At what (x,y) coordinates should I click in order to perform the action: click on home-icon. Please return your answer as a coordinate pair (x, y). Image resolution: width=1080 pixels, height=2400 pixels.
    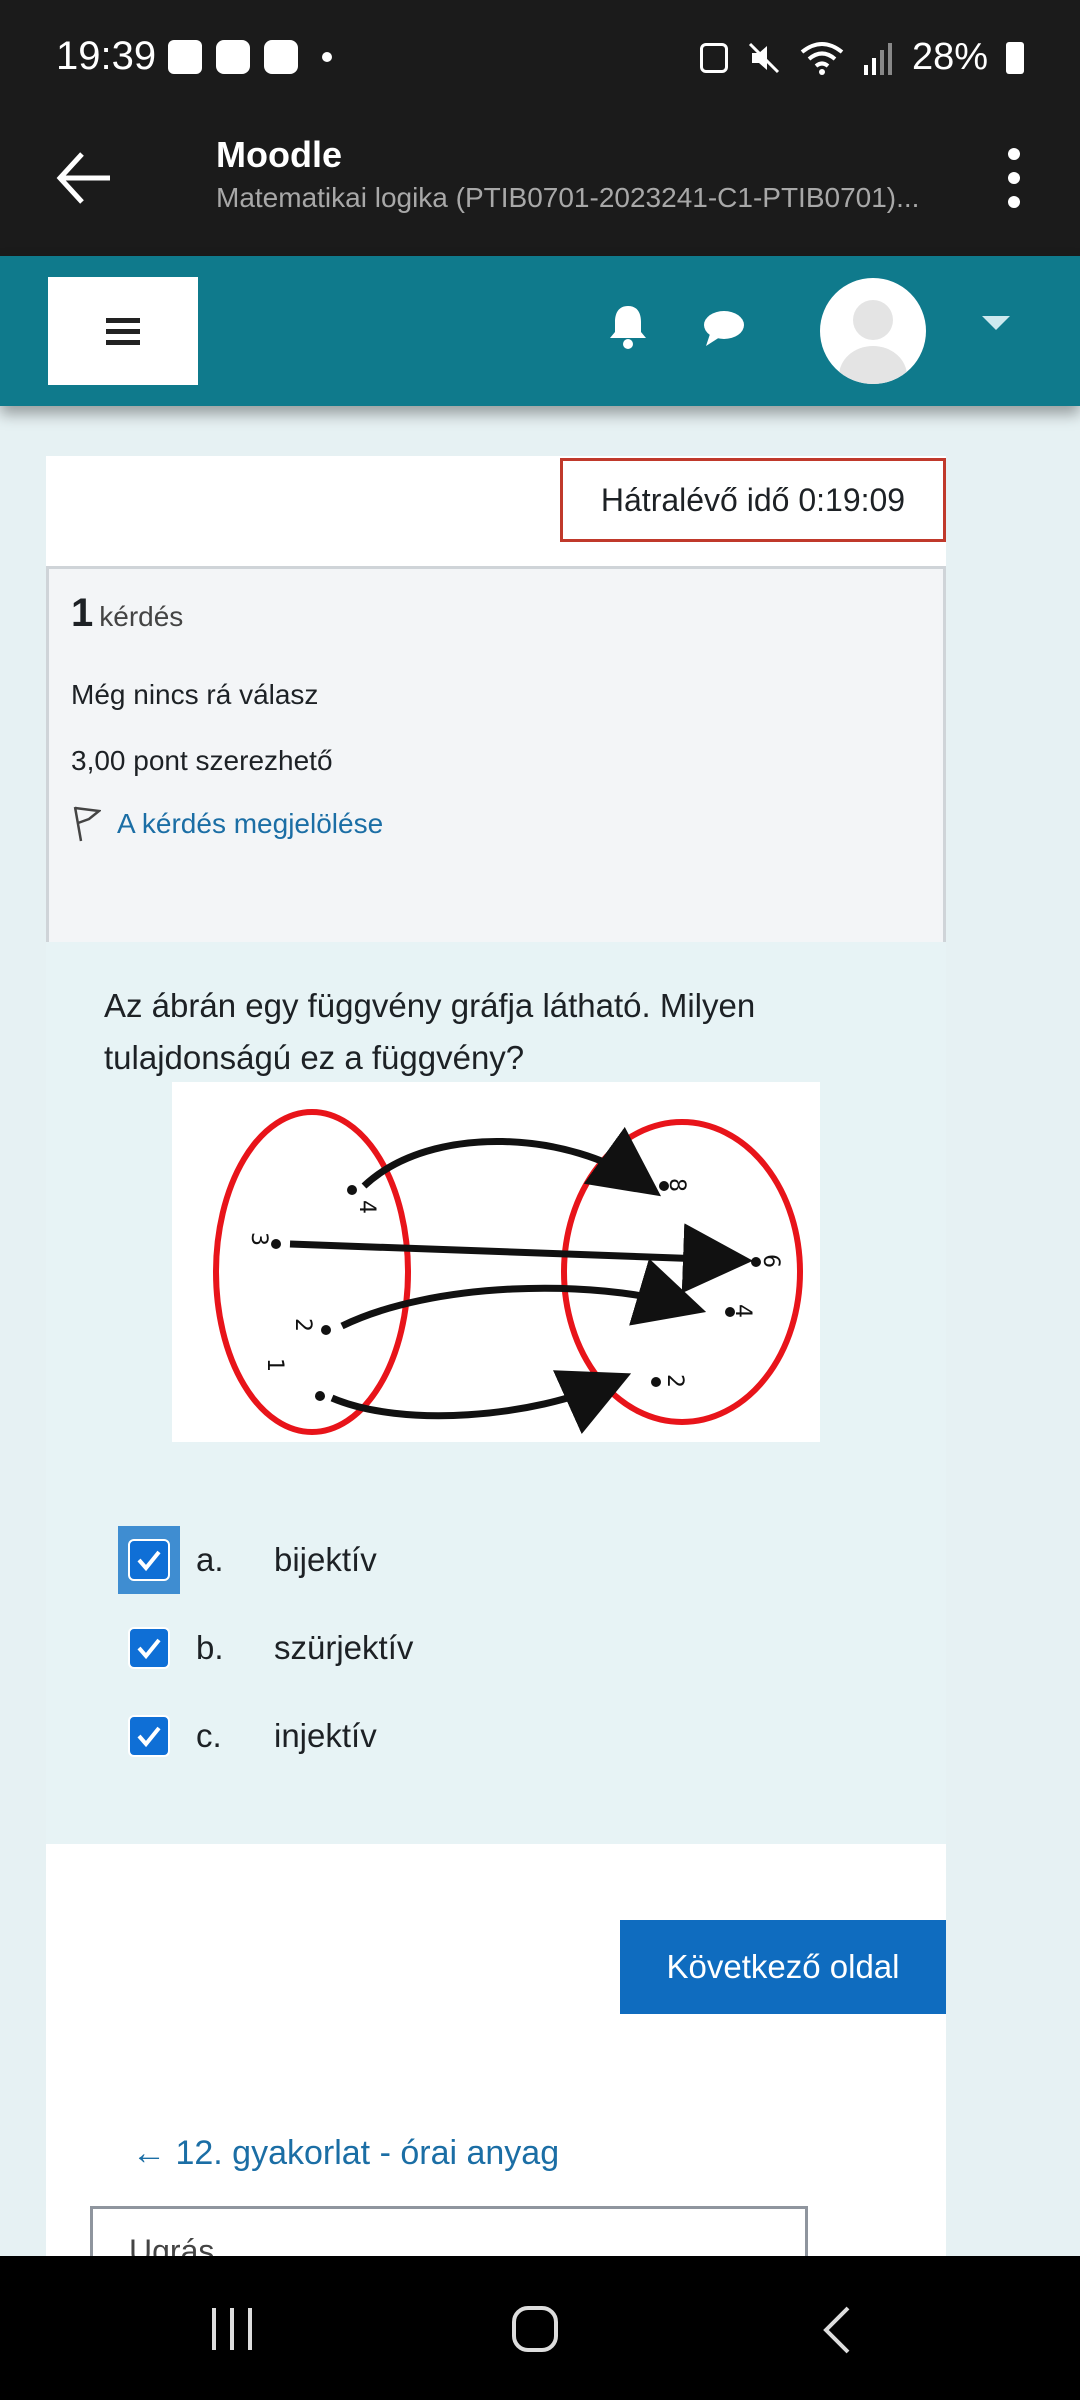
    Looking at the image, I should click on (535, 2329).